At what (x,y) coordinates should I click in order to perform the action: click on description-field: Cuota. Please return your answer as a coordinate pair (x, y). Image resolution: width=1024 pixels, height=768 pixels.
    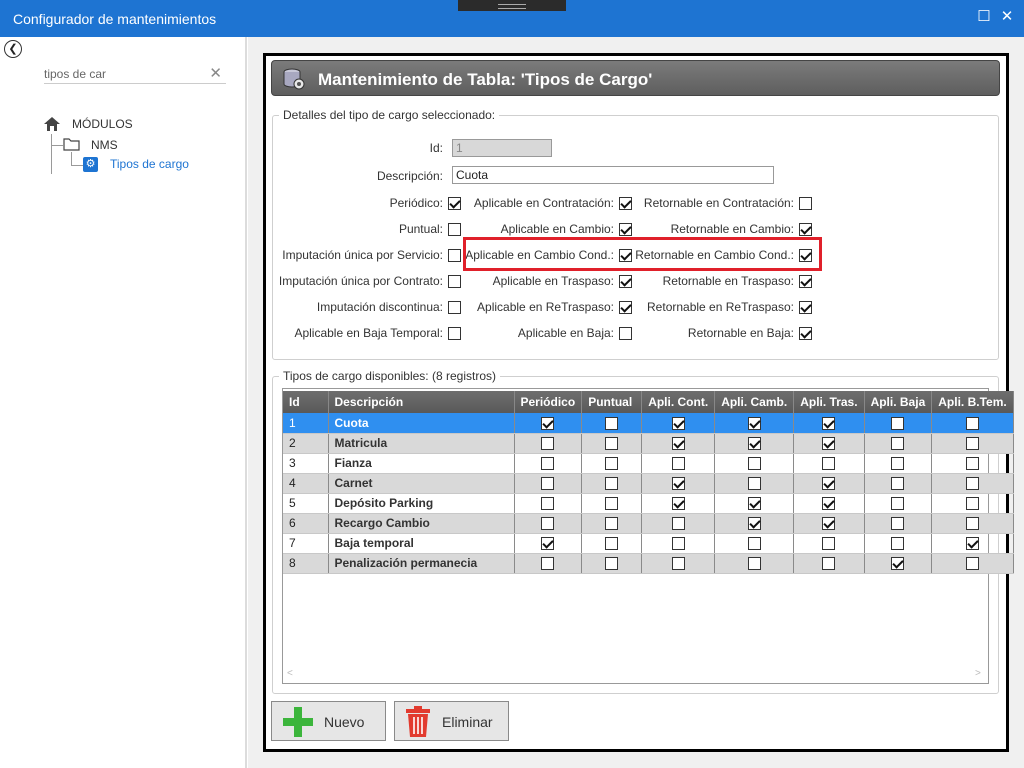
    Looking at the image, I should click on (613, 175).